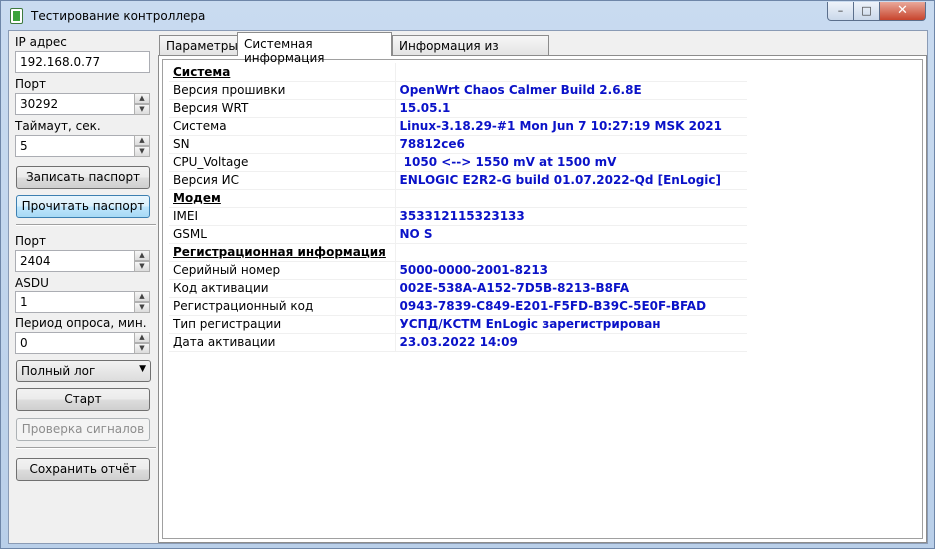 The height and width of the screenshot is (549, 935). I want to click on period-label: Период опроса, мин., so click(81, 323).